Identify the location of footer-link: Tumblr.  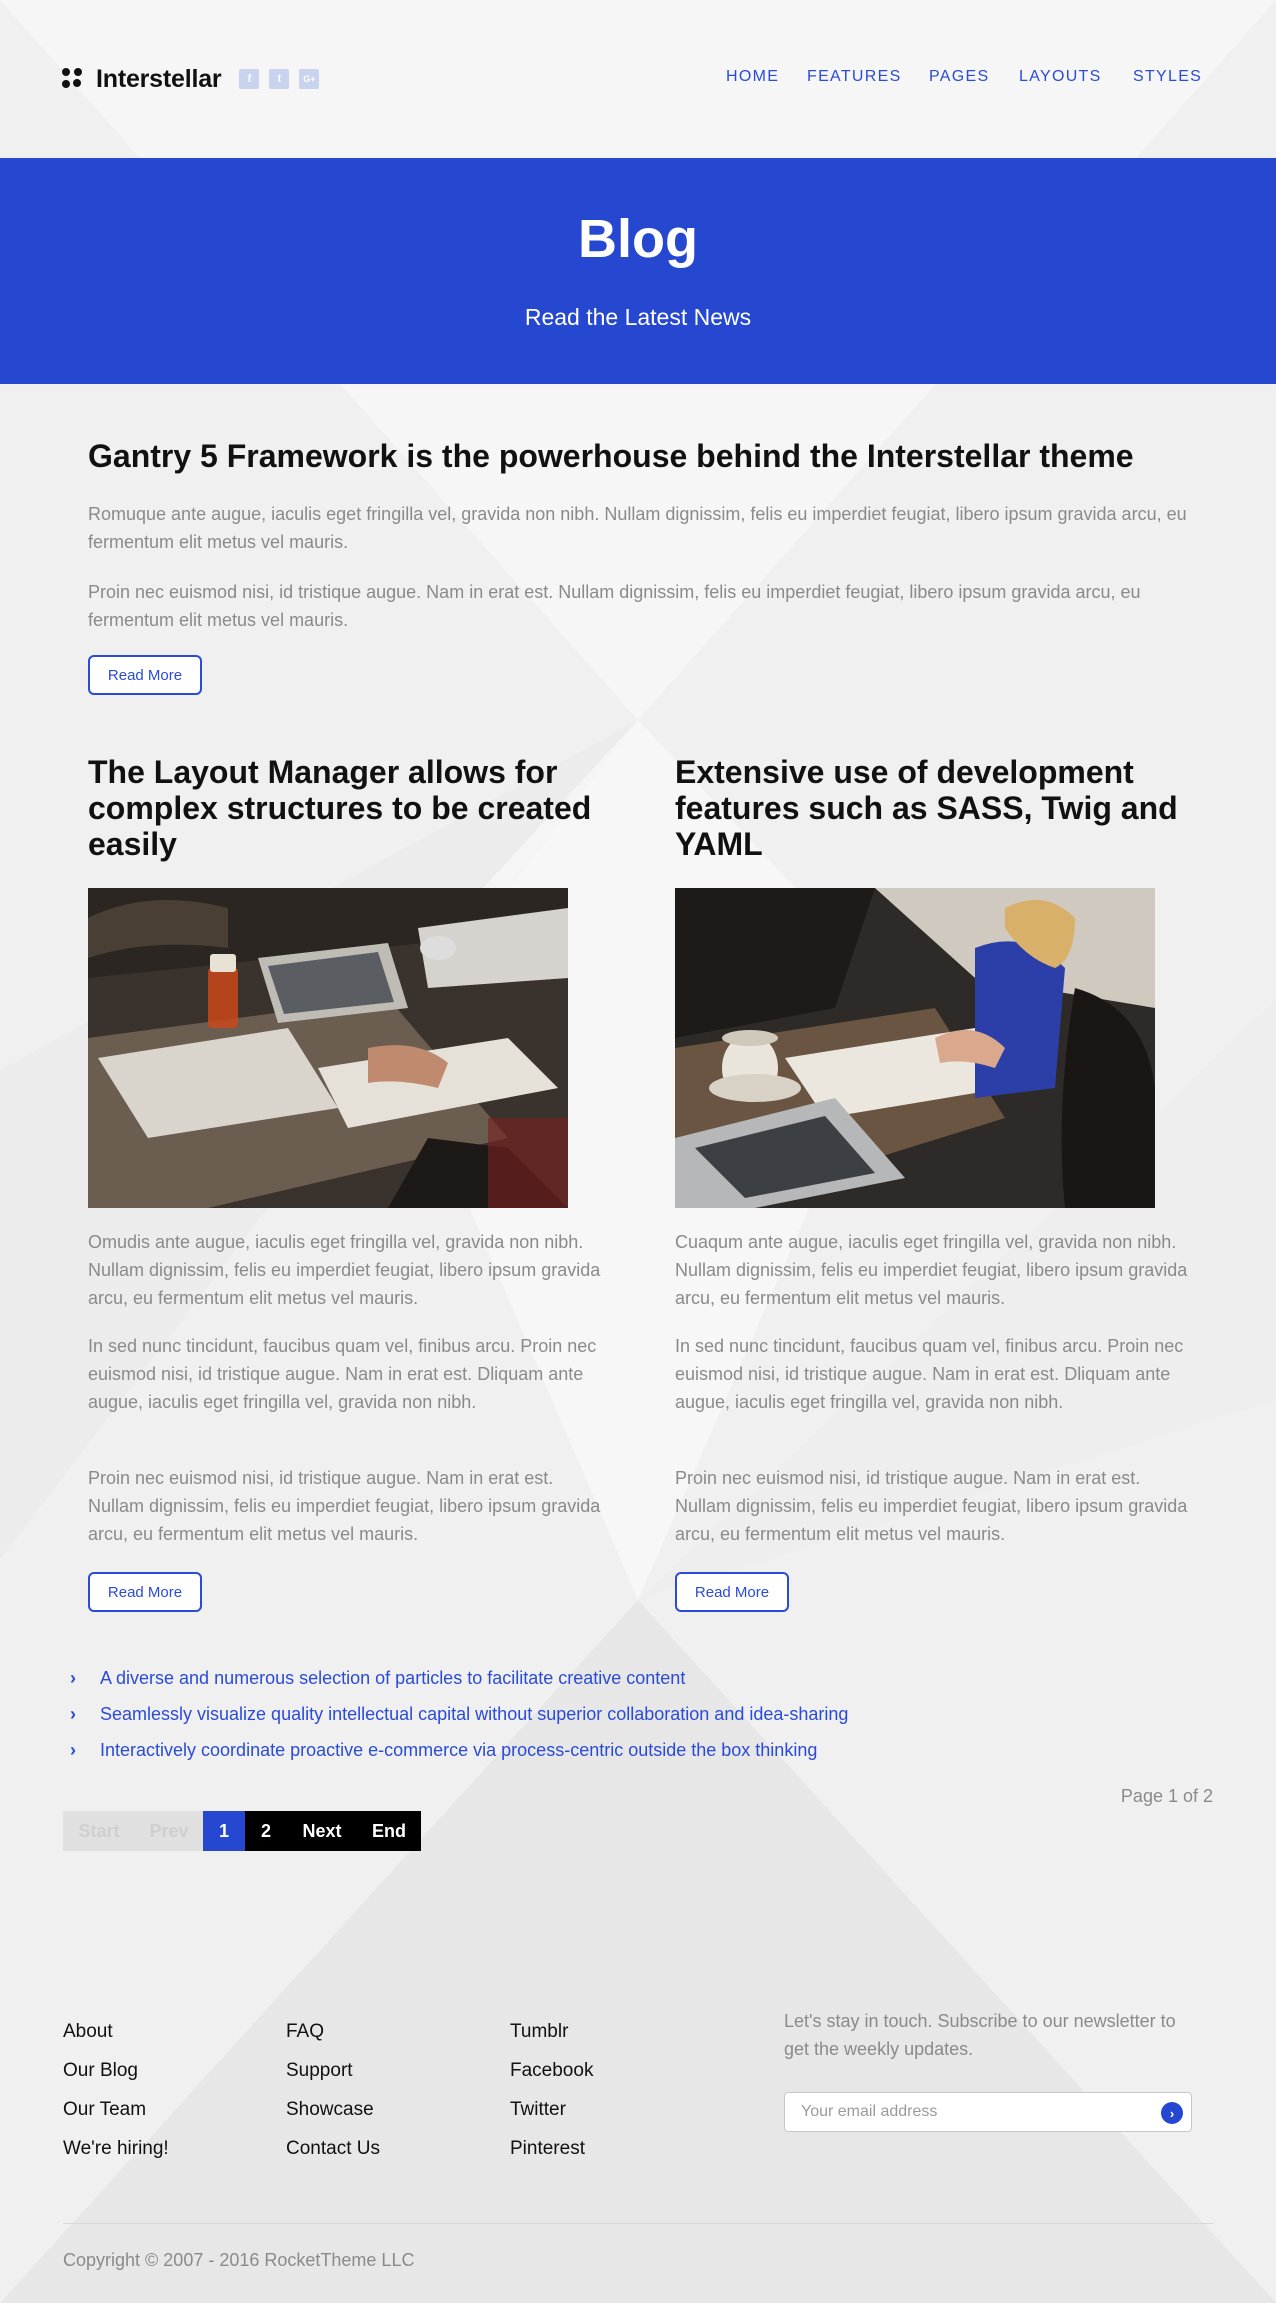
(551, 2031).